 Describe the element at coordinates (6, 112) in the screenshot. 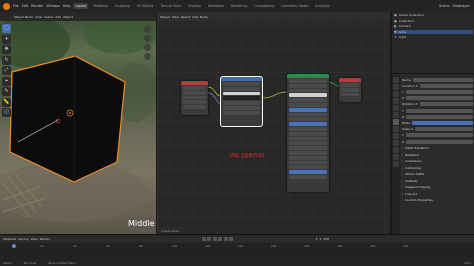

I see `add-cube-icon: ◫` at that location.